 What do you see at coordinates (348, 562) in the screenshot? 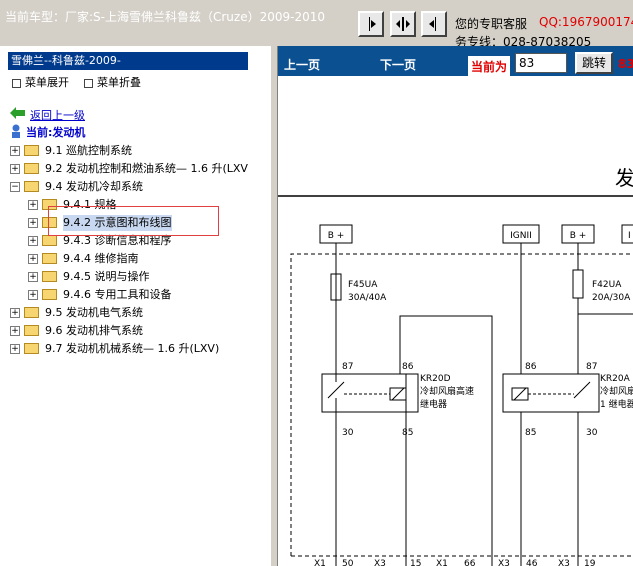
I see `connector-label: 50` at bounding box center [348, 562].